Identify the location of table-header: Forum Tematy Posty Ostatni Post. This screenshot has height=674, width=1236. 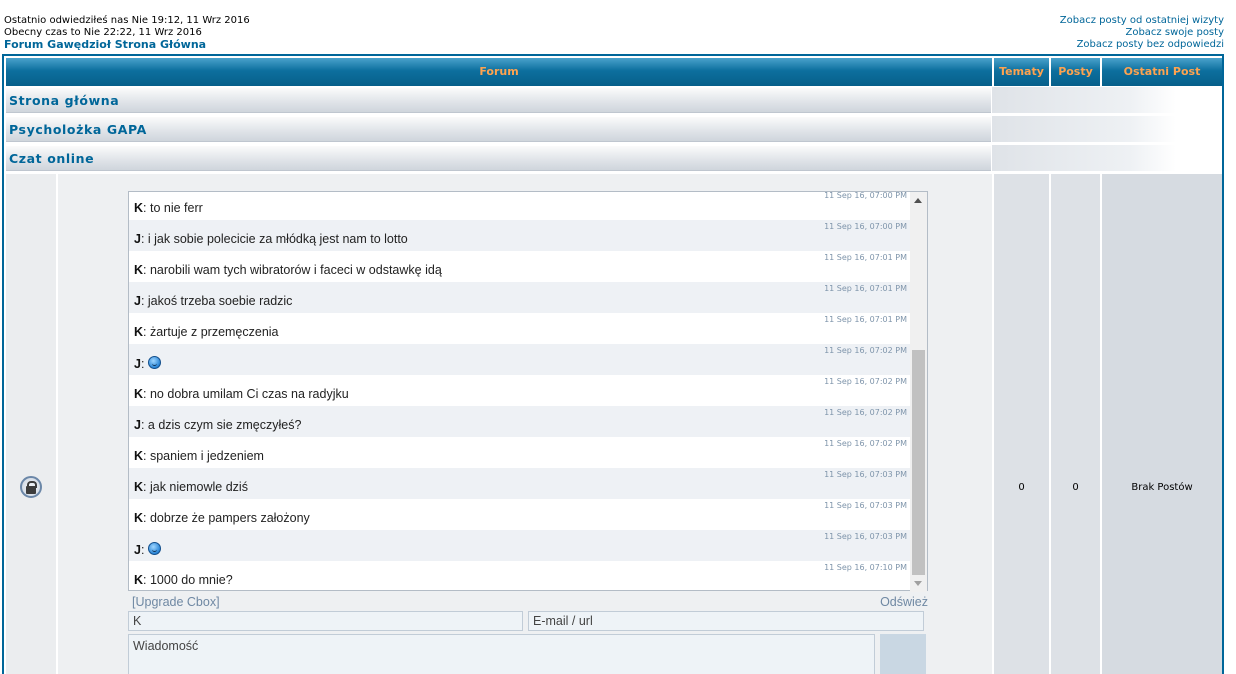
(614, 72).